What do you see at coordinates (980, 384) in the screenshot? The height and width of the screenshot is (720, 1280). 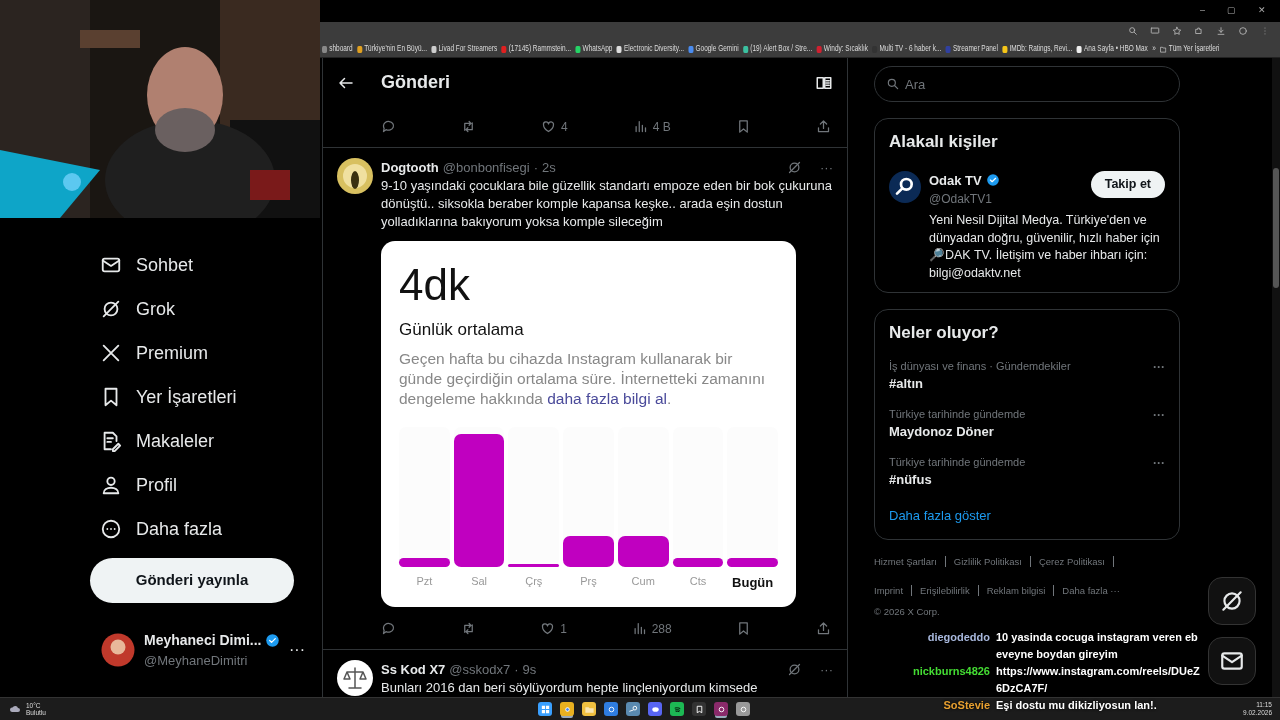 I see `trend-name: #altın` at bounding box center [980, 384].